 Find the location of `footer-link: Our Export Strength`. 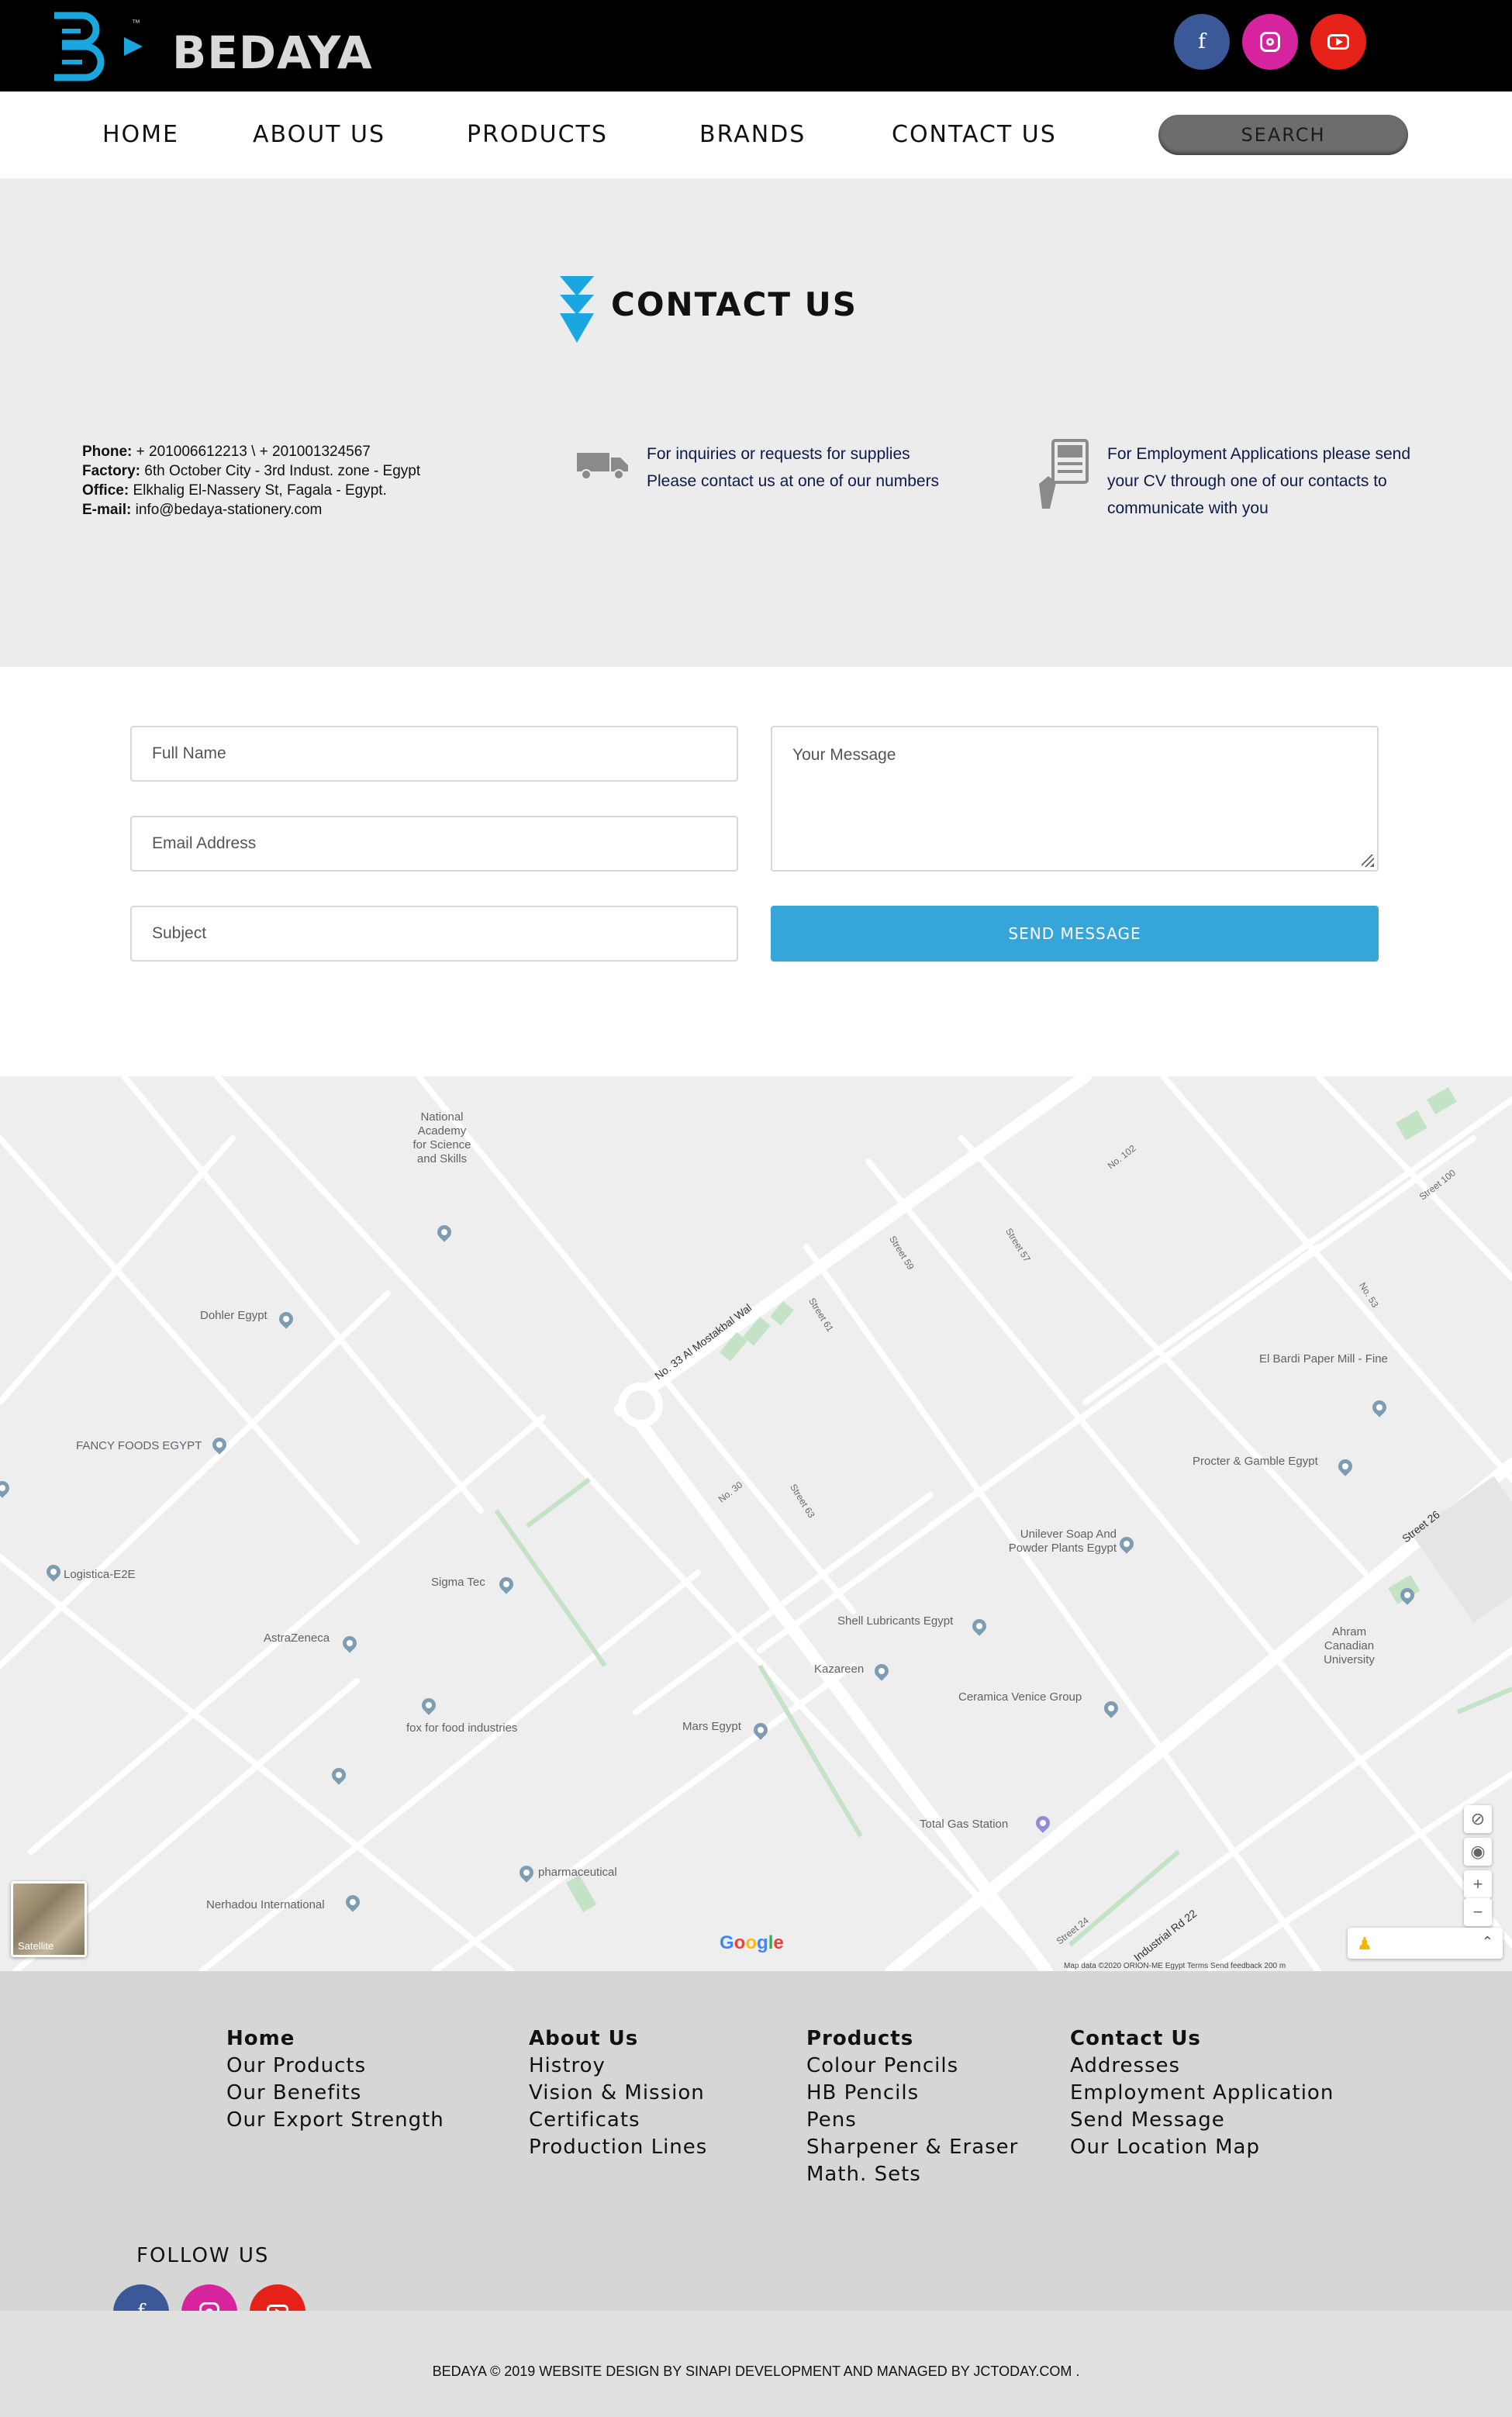

footer-link: Our Export Strength is located at coordinates (335, 2120).